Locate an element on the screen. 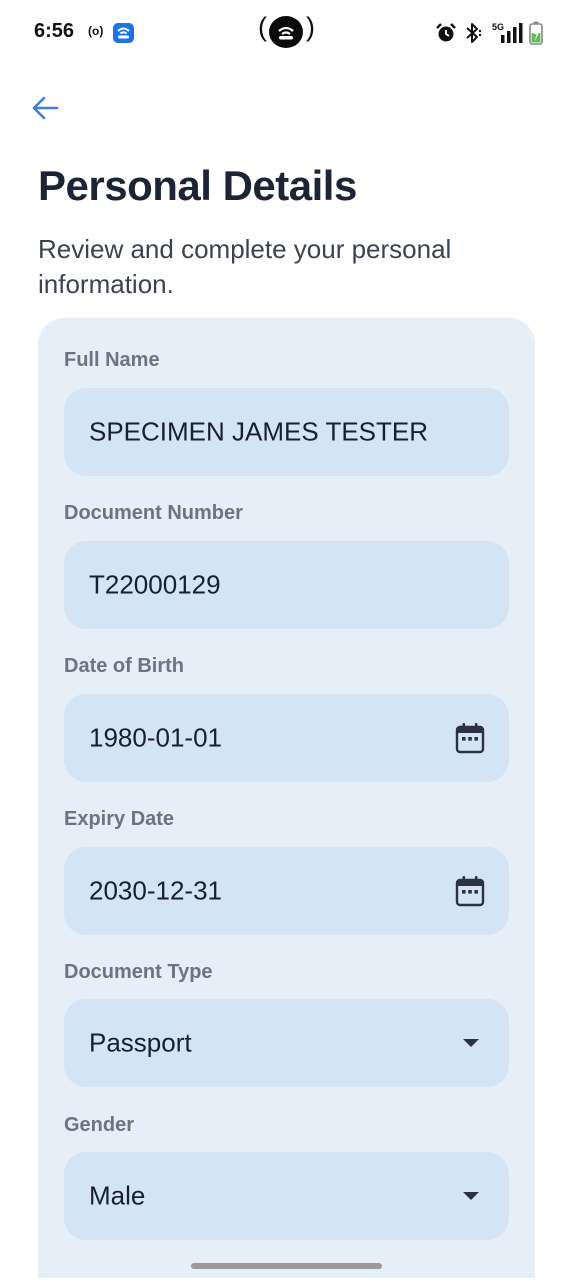 This screenshot has width=573, height=1280. signal-icon: 5G is located at coordinates (506, 33).